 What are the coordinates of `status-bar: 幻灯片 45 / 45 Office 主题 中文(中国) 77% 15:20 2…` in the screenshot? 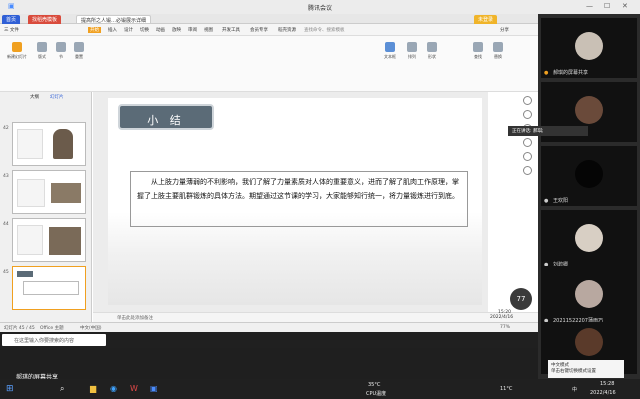 It's located at (269, 321).